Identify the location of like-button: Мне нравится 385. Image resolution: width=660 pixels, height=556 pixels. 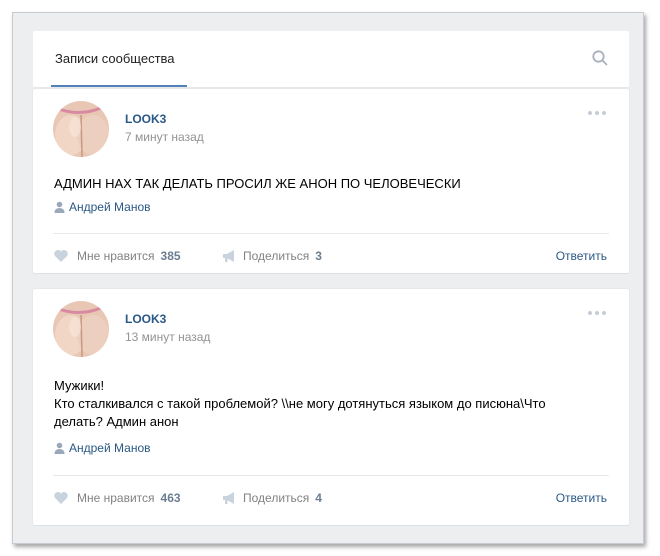
(117, 256).